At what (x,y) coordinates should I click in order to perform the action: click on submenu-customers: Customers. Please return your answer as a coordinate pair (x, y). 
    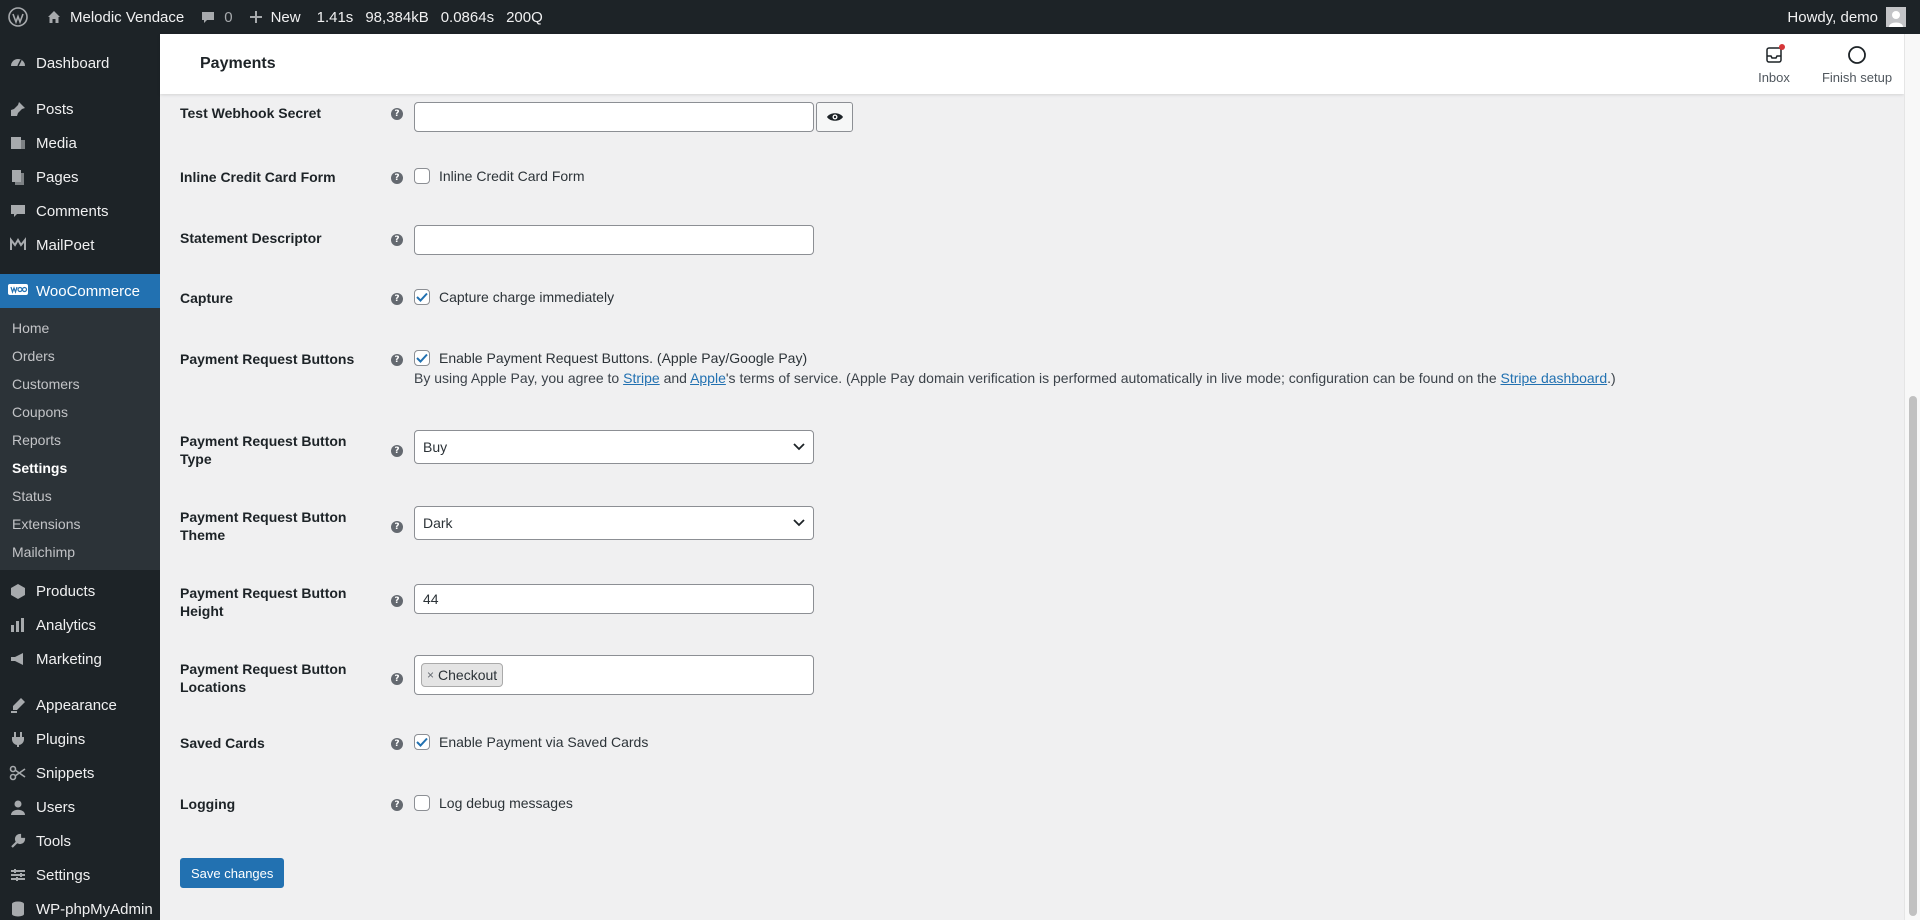
    Looking at the image, I should click on (80, 384).